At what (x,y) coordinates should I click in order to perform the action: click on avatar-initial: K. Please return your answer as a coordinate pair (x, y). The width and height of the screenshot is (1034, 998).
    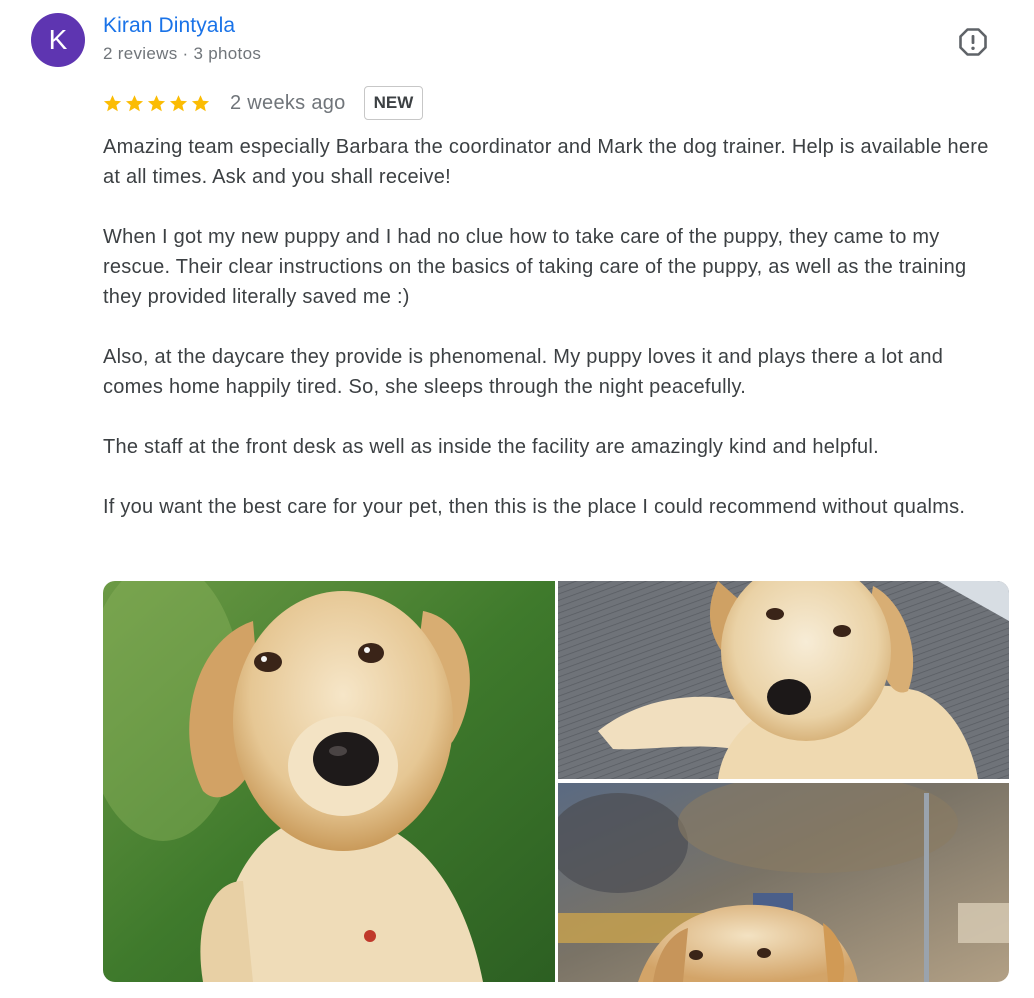
    Looking at the image, I should click on (58, 39).